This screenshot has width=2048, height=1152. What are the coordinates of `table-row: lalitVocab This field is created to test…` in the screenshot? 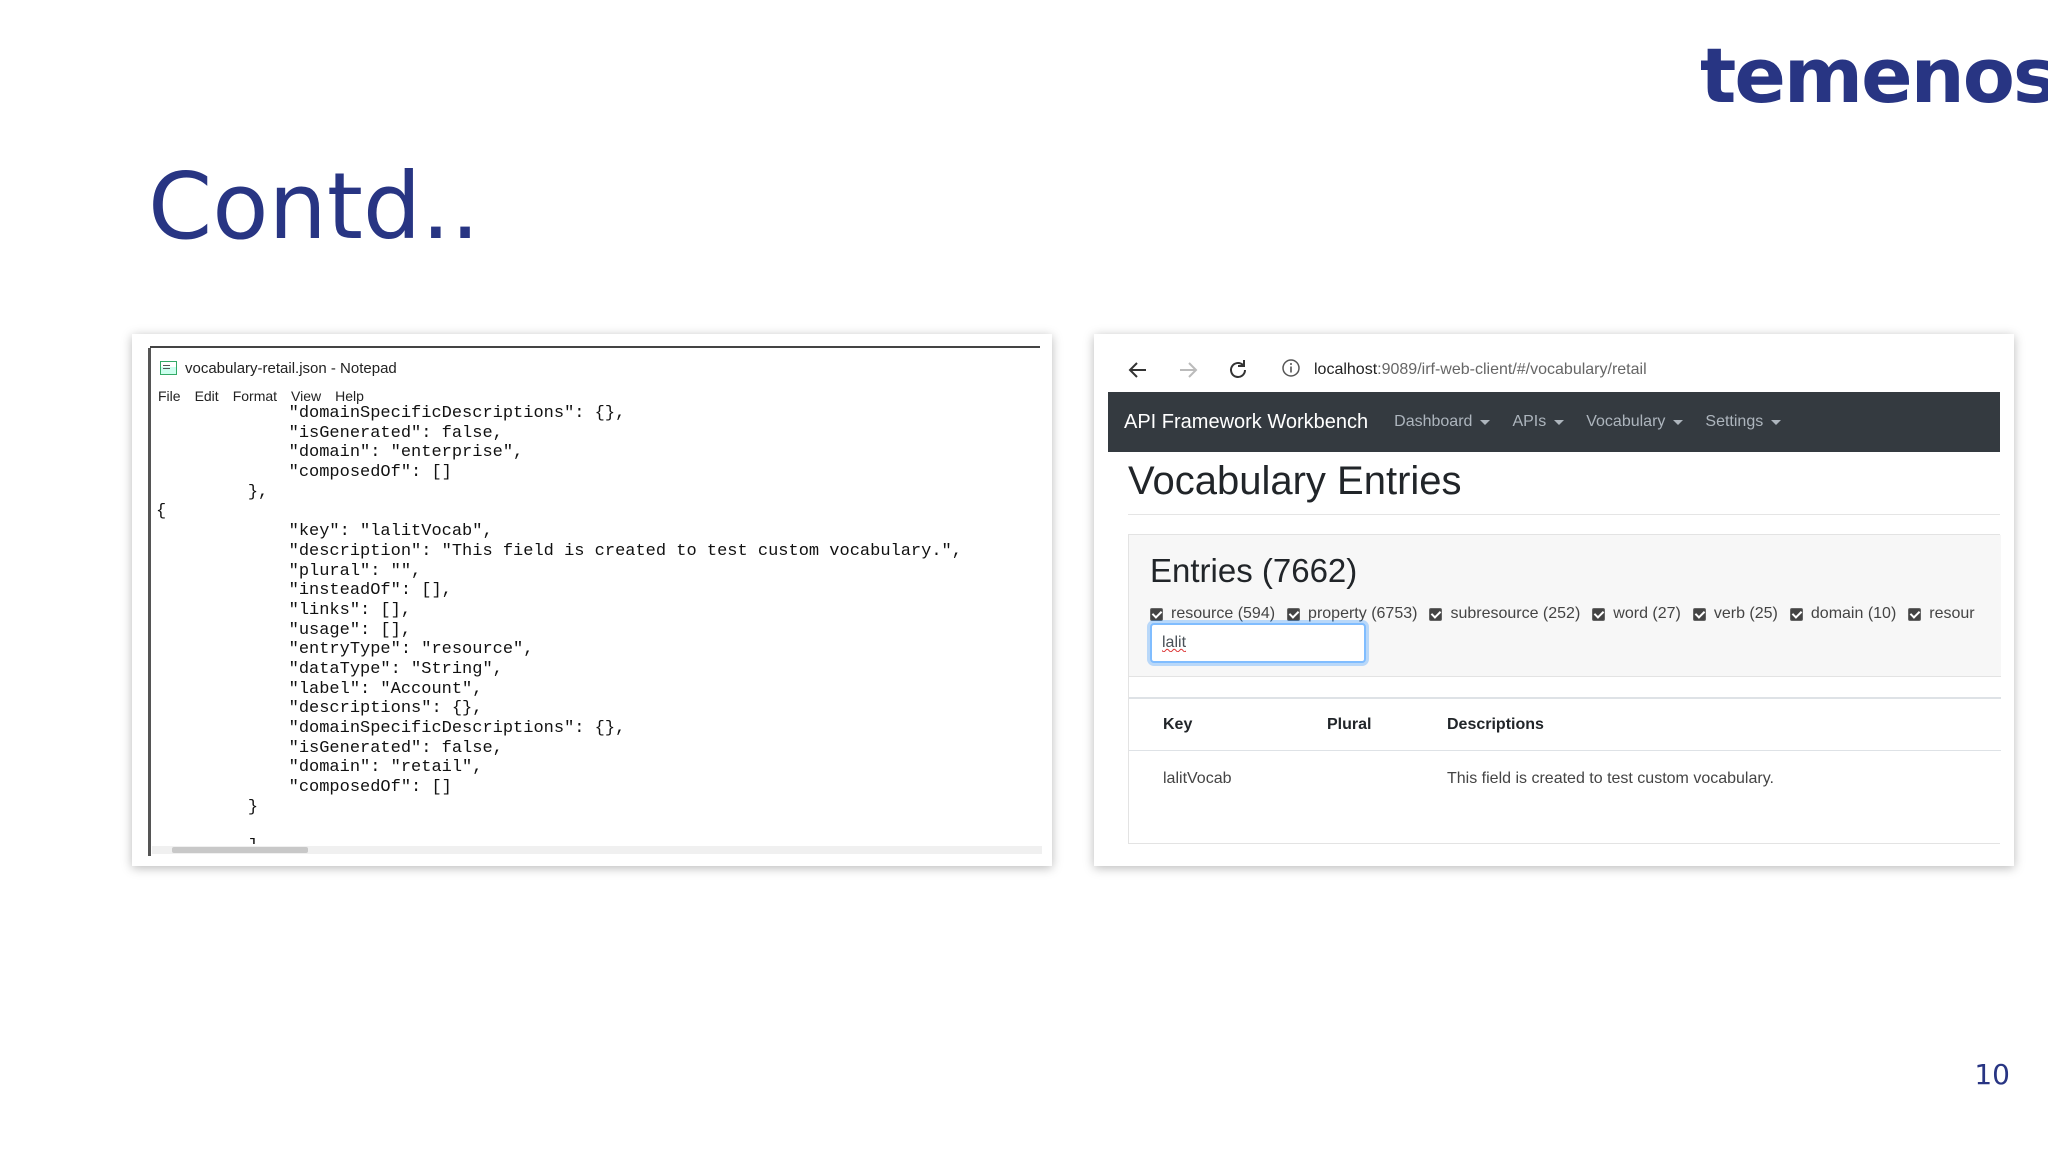 It's located at (1565, 779).